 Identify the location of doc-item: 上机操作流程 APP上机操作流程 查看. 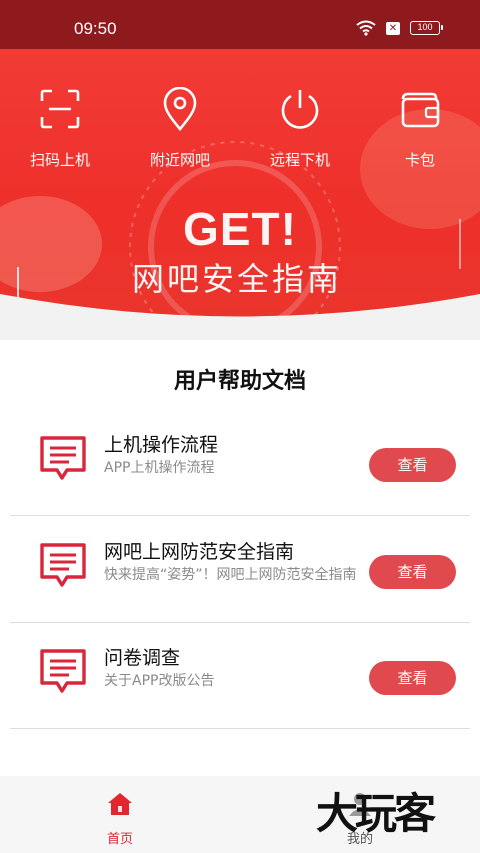
(240, 463).